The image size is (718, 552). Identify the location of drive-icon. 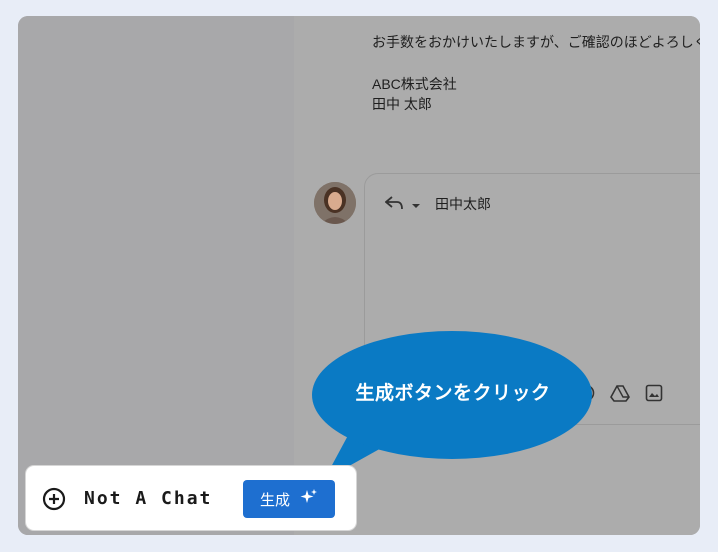
(620, 393).